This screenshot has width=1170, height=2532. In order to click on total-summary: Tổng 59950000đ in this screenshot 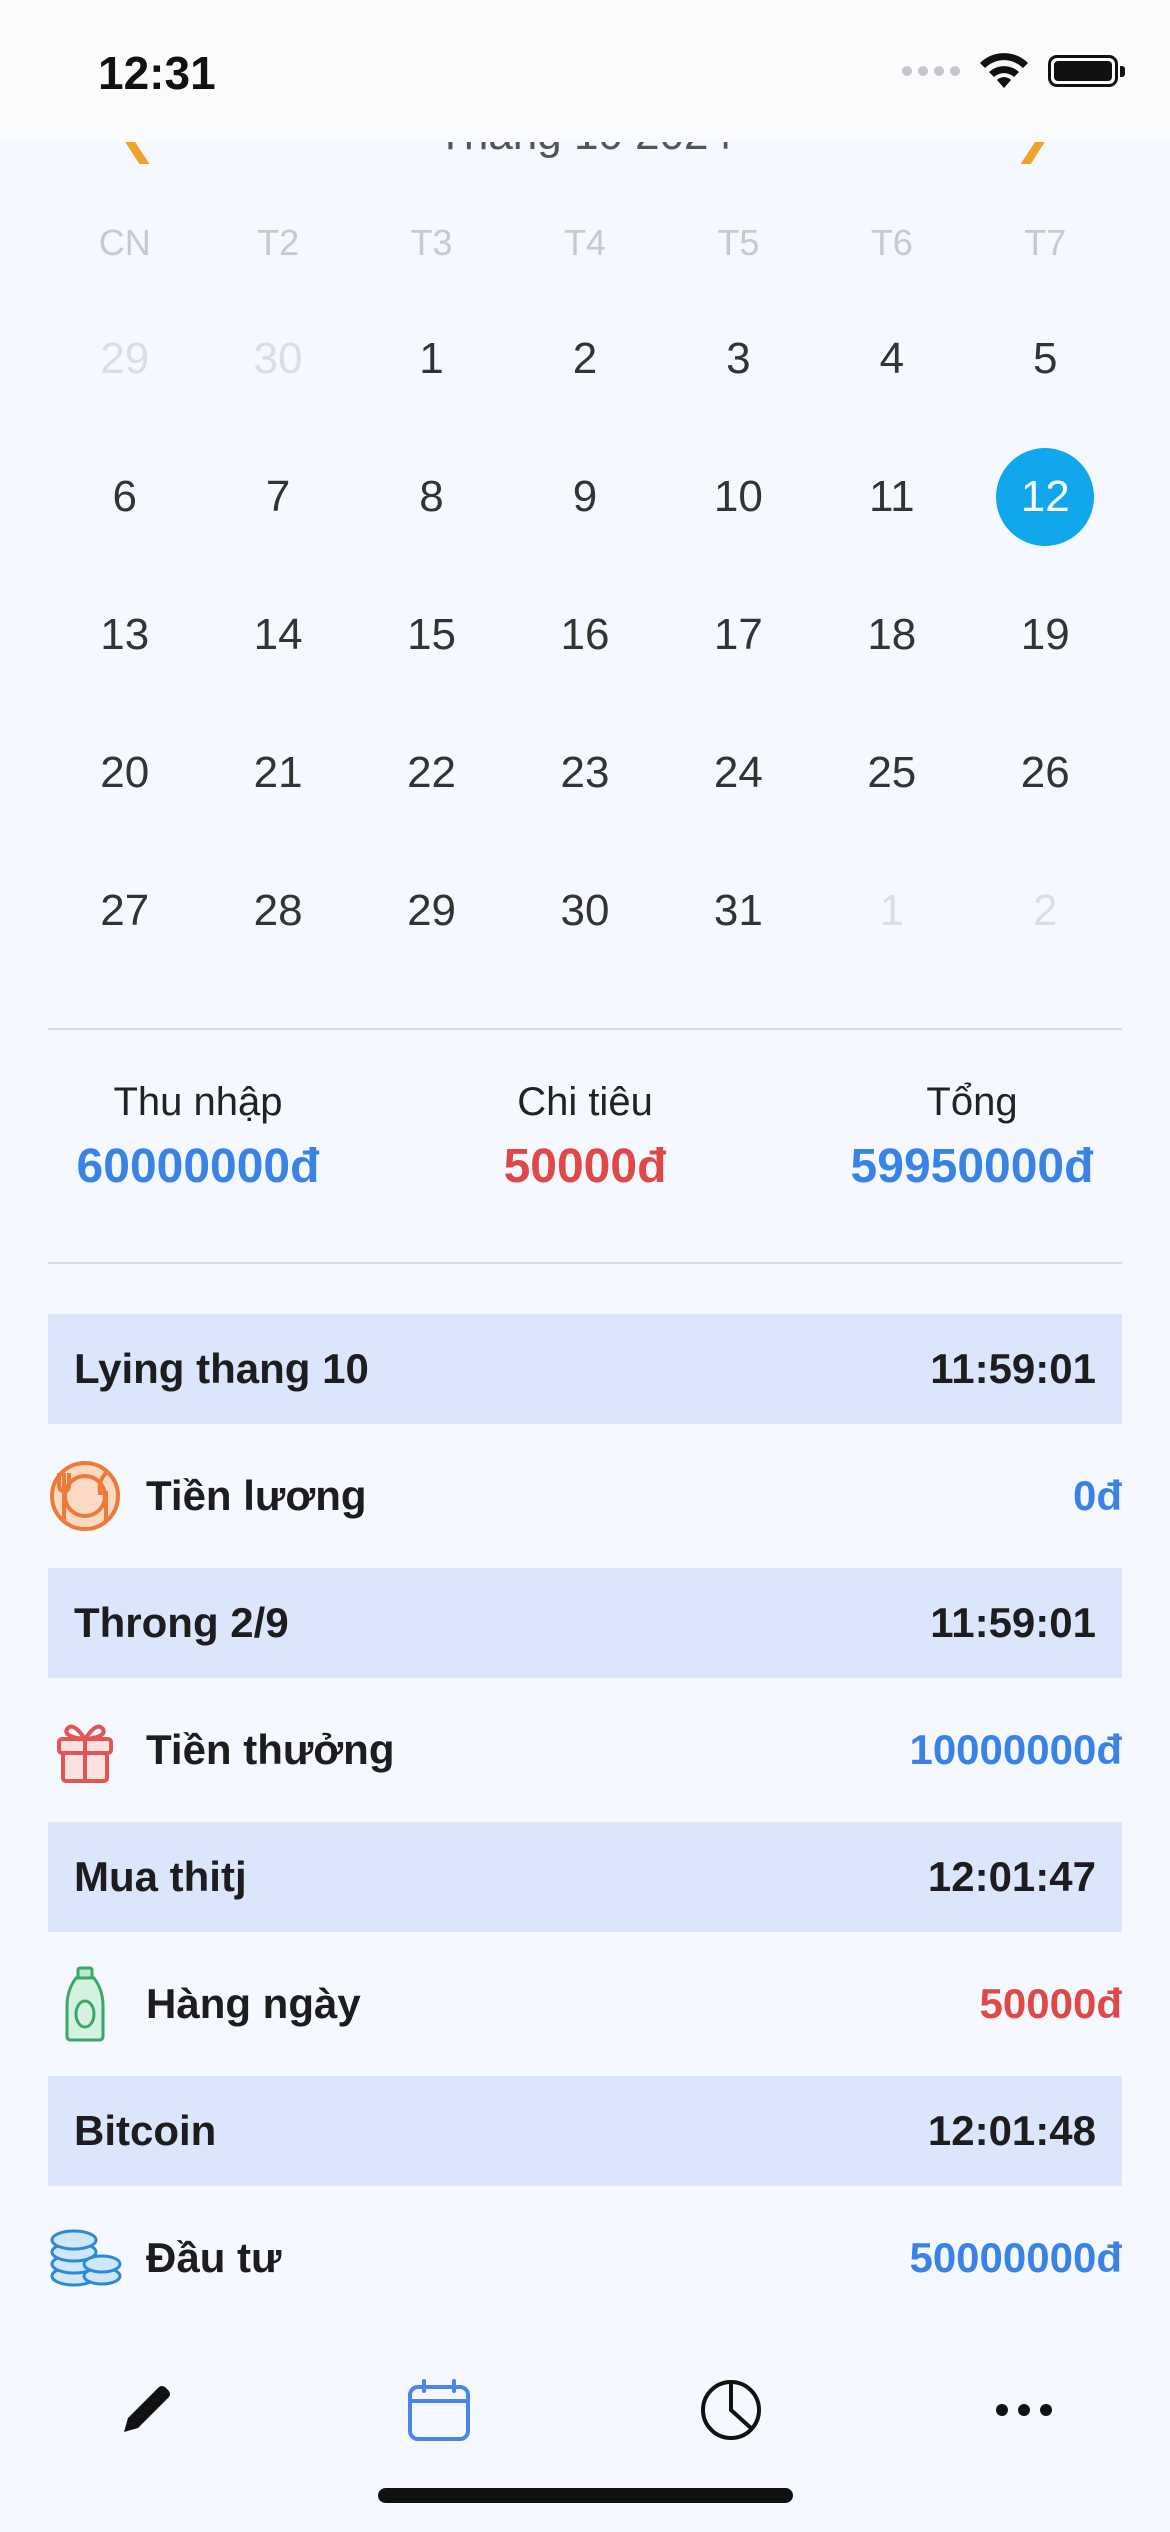, I will do `click(972, 1137)`.